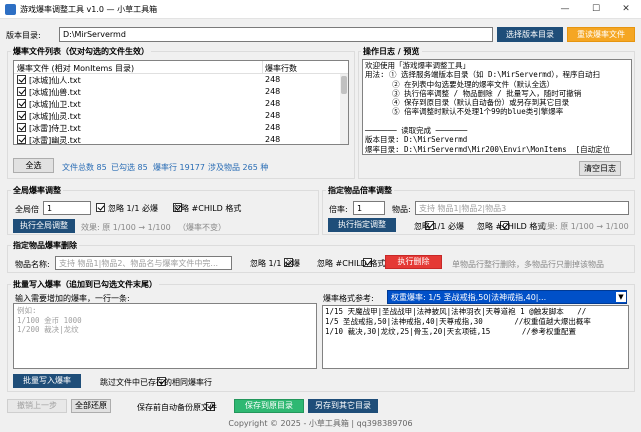  I want to click on row-file-name: [冰城]仙兽.txt, so click(55, 92).